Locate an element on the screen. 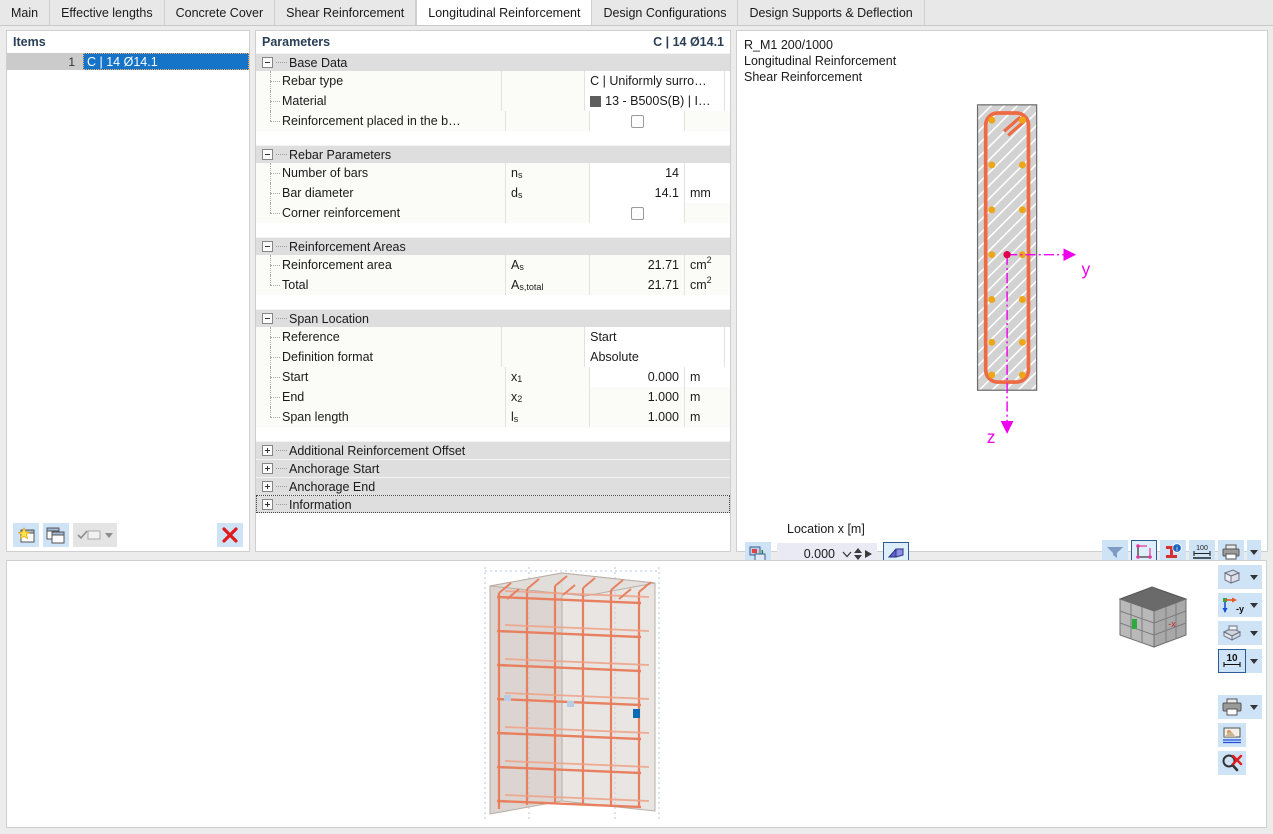  group-header-additional-reinforcement-offset: Additional Reinforcement Offset is located at coordinates (493, 450).